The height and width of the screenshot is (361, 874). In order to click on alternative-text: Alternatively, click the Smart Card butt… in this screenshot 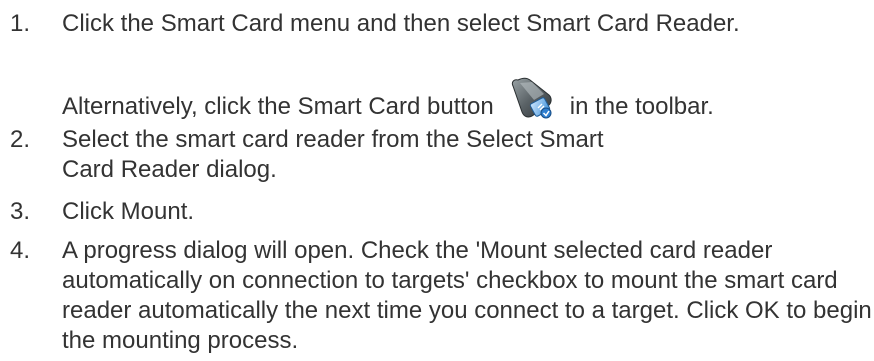, I will do `click(278, 106)`.